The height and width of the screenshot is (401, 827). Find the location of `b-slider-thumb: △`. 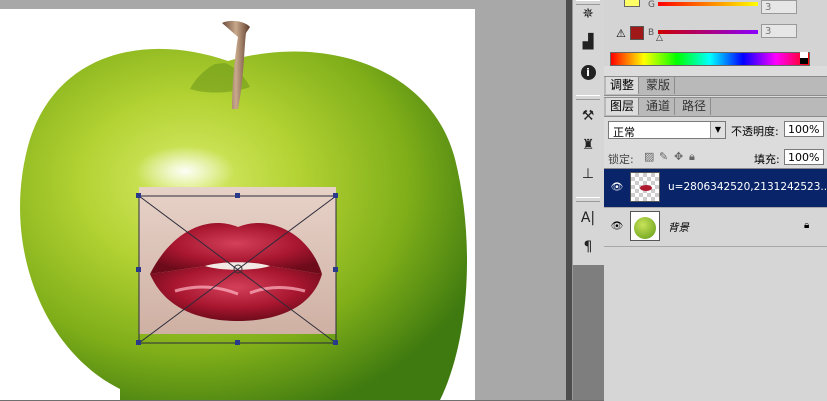

b-slider-thumb: △ is located at coordinates (659, 38).